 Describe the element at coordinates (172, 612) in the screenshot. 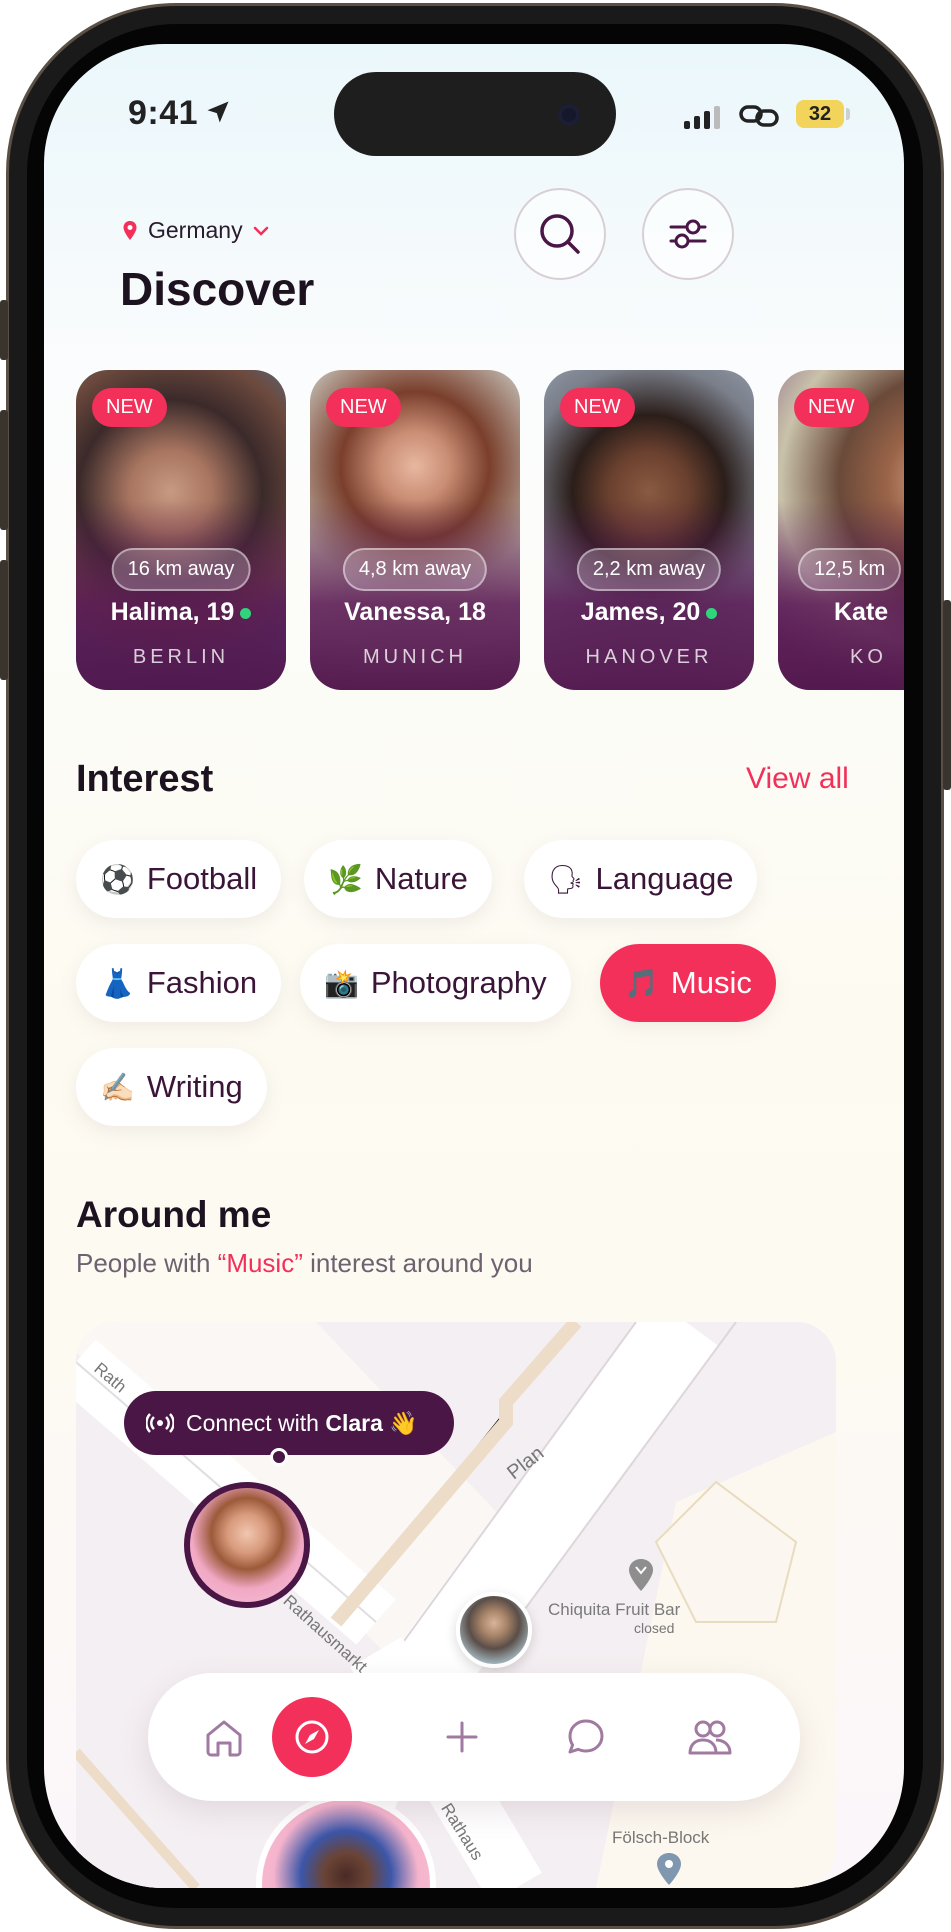

I see `profile-name-text: Halima, 19` at that location.